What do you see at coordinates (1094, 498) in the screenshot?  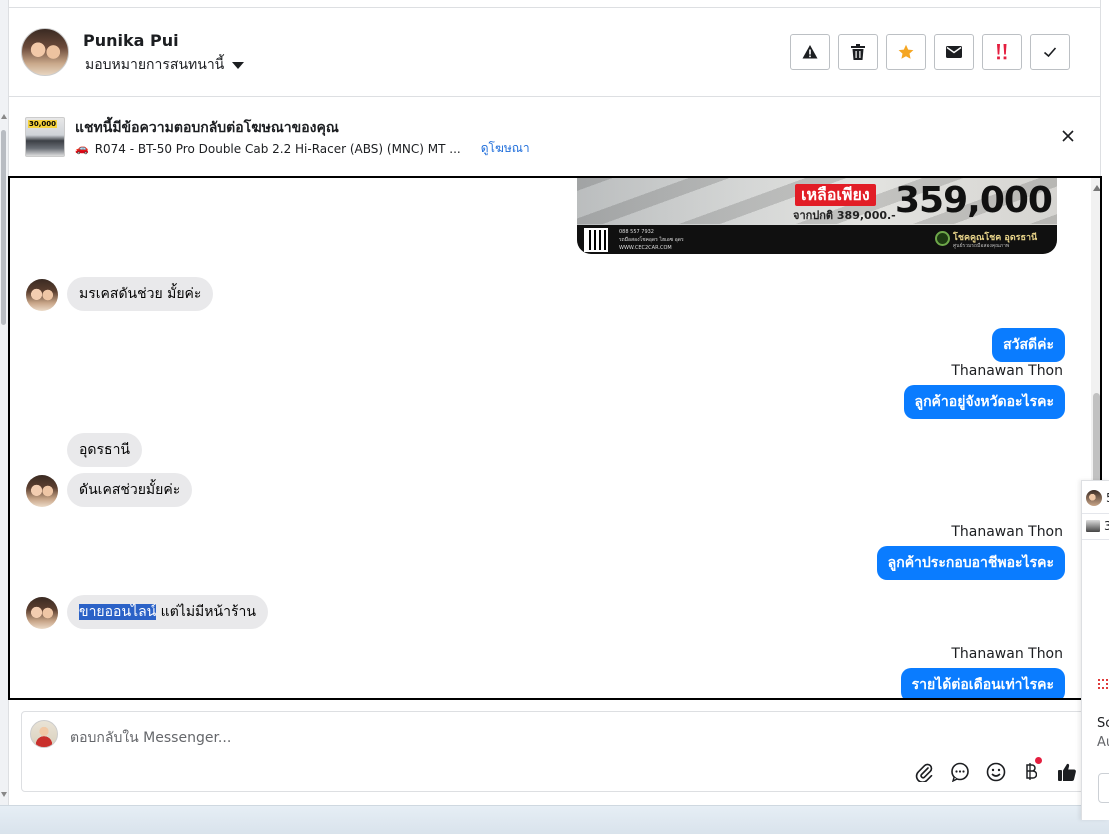 I see `side-avatar` at bounding box center [1094, 498].